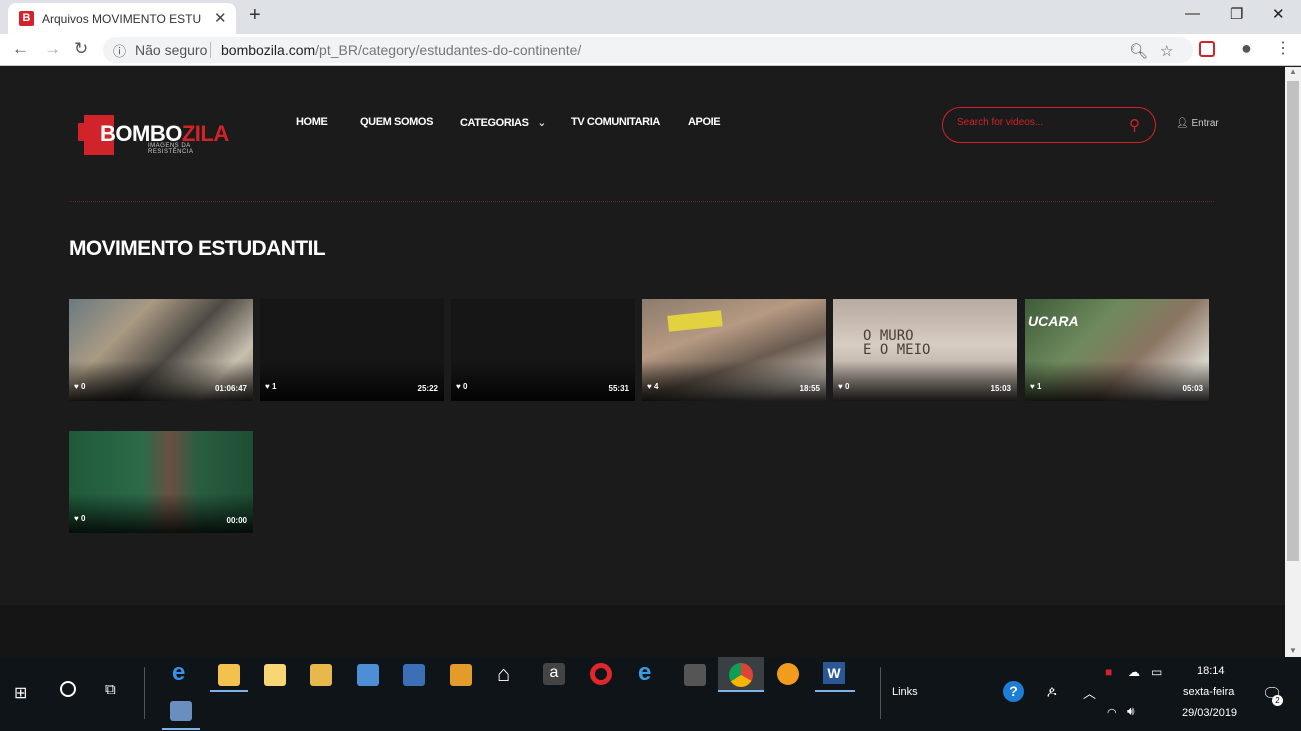 The width and height of the screenshot is (1301, 731). I want to click on back-arrow-icon: ←, so click(20, 49).